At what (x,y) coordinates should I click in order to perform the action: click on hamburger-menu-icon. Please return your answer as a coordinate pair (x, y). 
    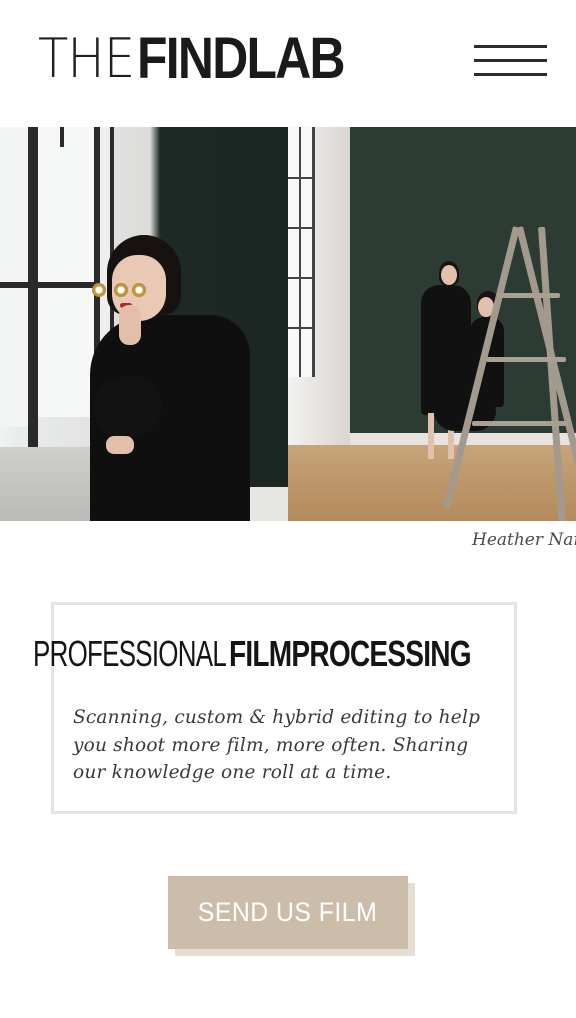
    Looking at the image, I should click on (510, 61).